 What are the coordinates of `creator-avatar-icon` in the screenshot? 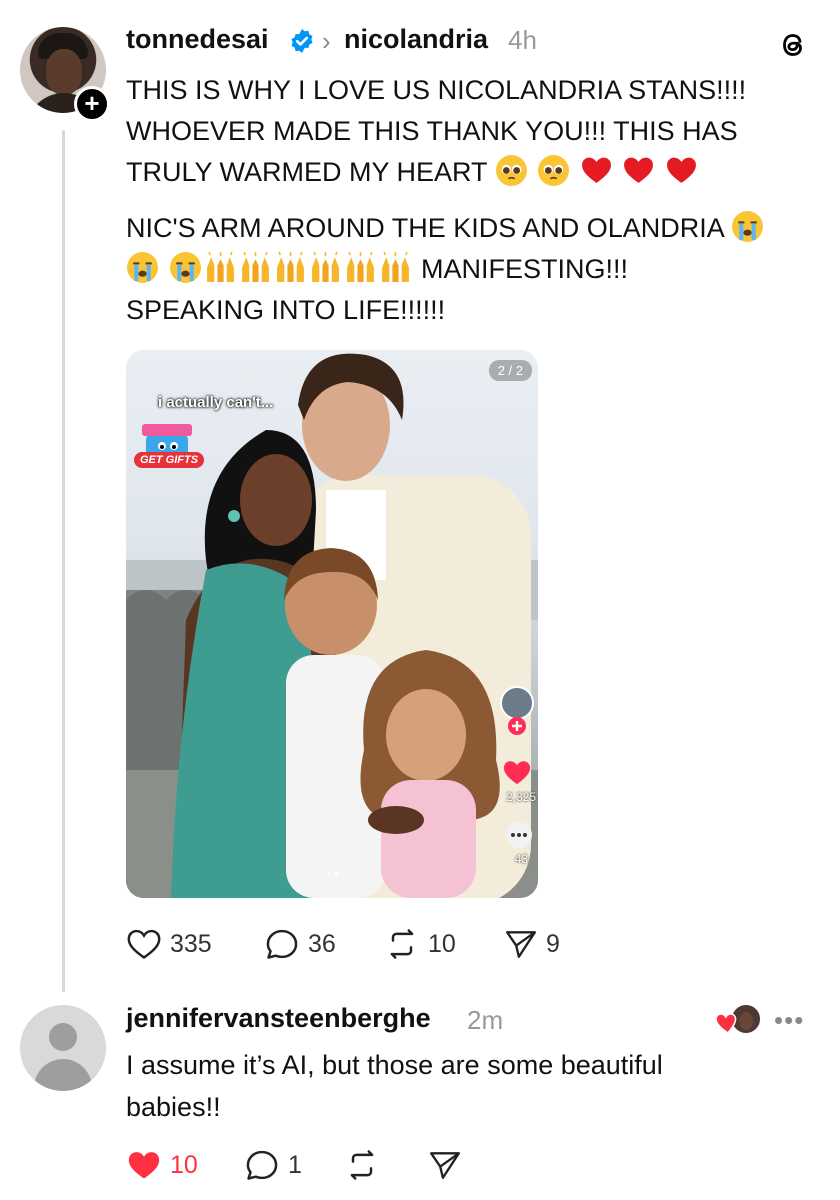 It's located at (517, 722).